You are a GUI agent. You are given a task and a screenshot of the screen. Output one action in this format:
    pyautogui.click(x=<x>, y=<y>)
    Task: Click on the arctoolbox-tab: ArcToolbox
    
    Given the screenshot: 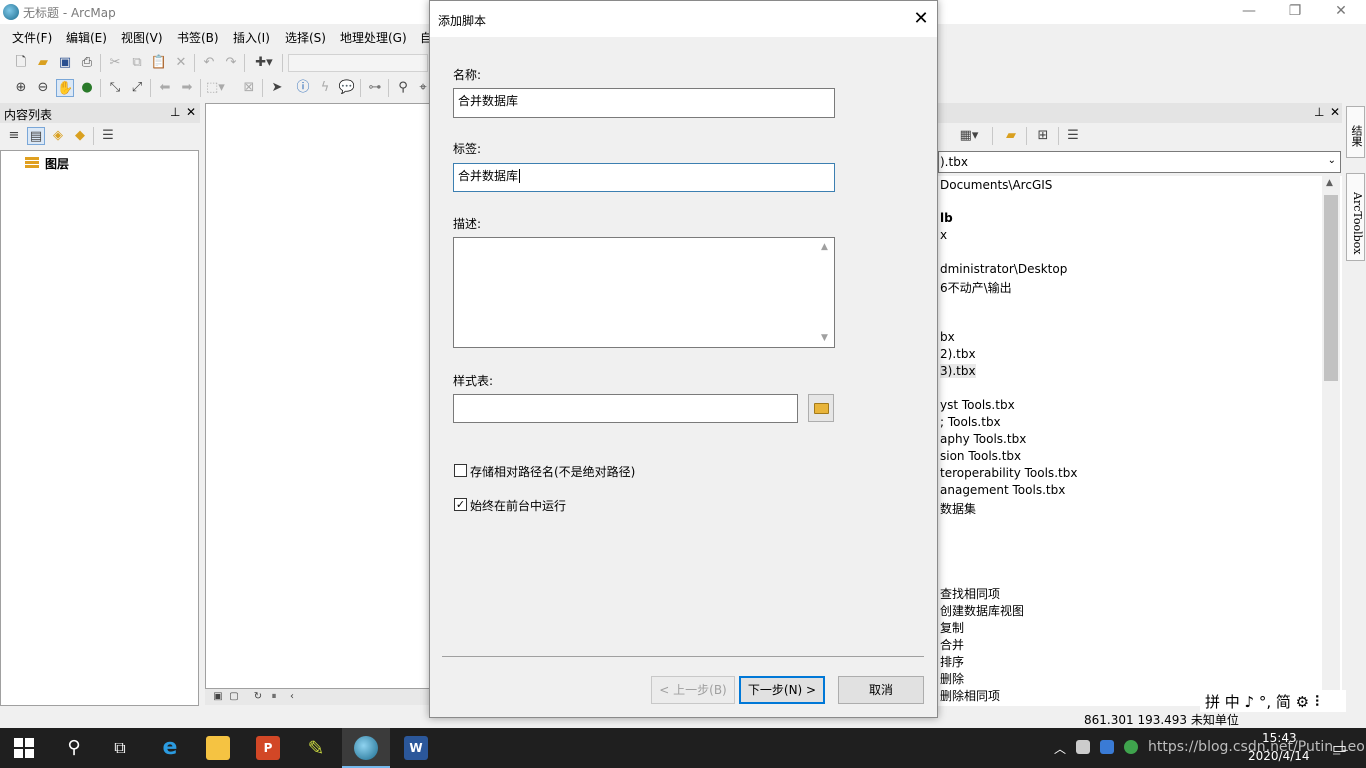 What is the action you would take?
    pyautogui.click(x=1355, y=217)
    